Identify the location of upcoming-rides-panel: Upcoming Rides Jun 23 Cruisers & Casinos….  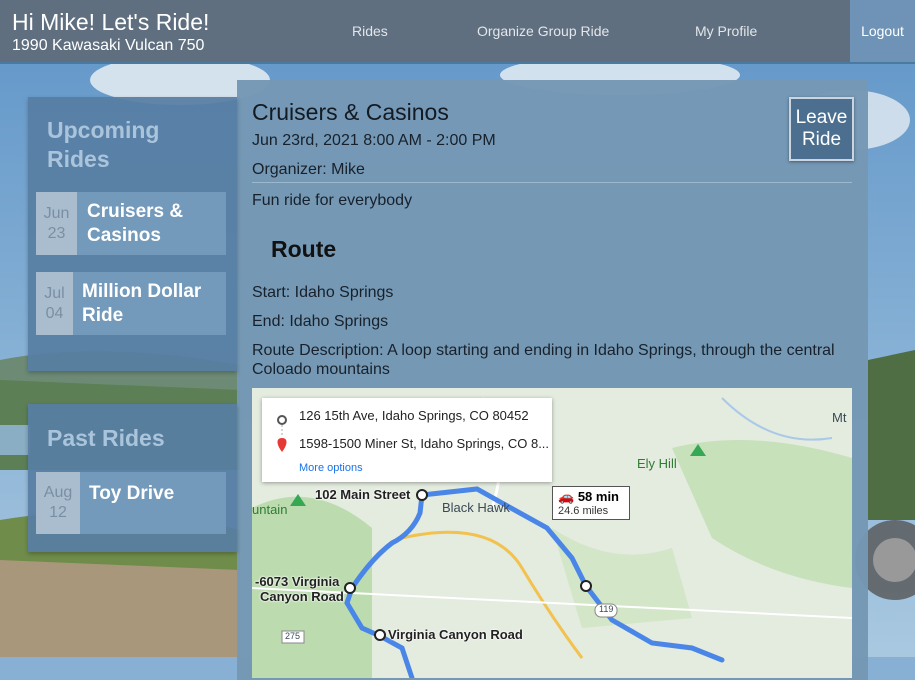
(132, 234).